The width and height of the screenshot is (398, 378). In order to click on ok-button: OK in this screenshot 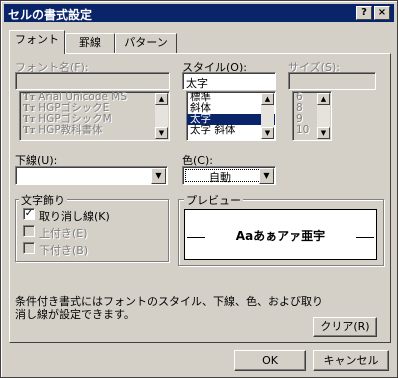, I will do `click(270, 360)`.